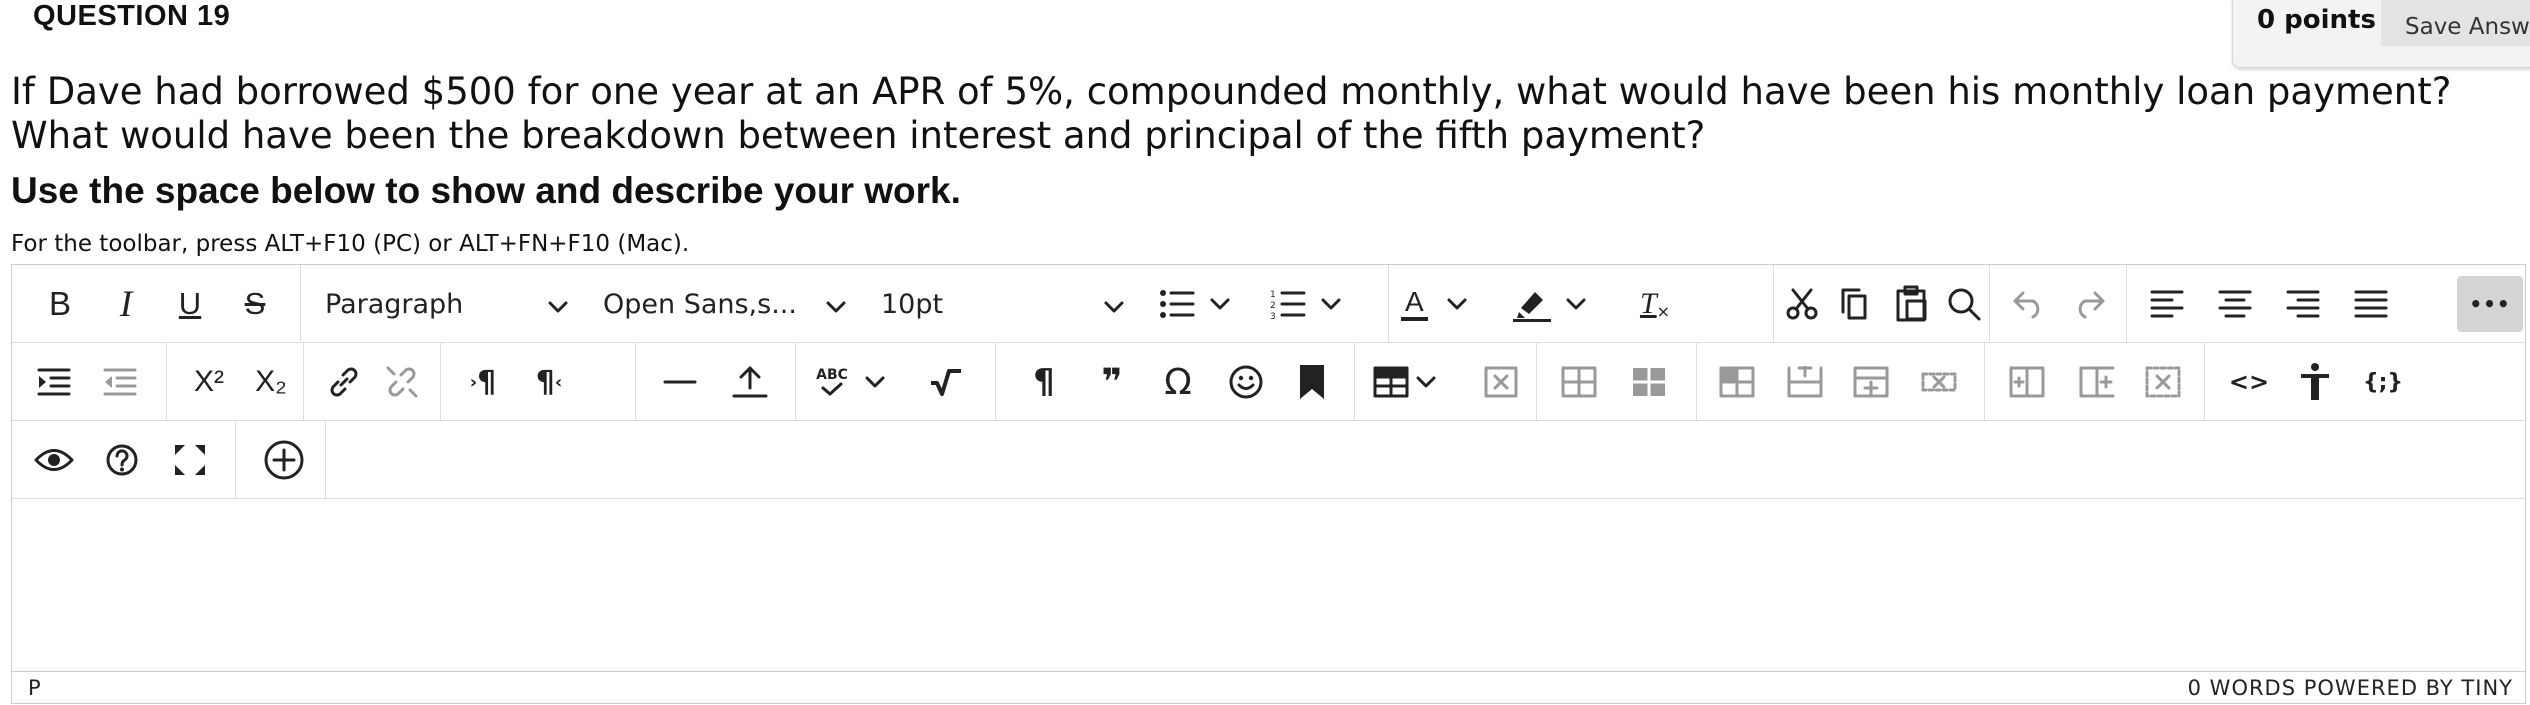  I want to click on page-break-icon, so click(750, 382).